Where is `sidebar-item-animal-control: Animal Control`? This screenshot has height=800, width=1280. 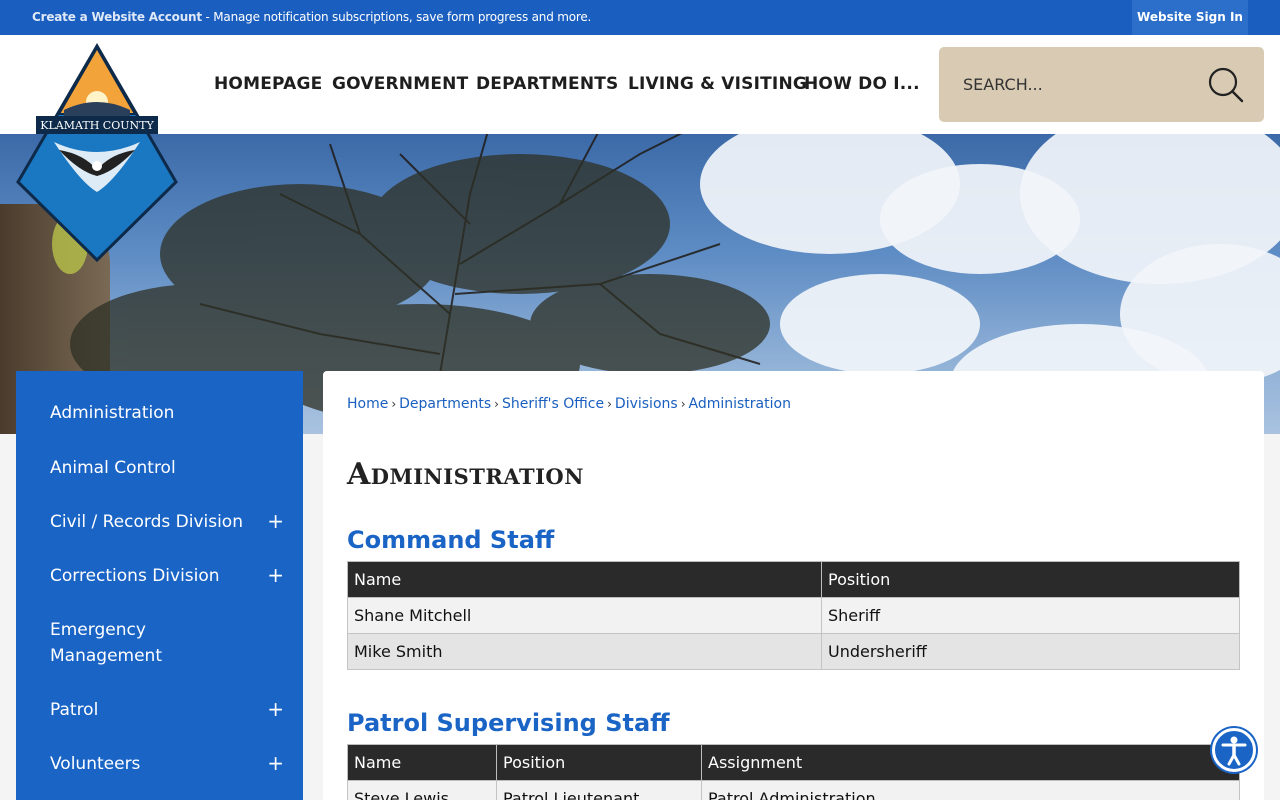
sidebar-item-animal-control: Animal Control is located at coordinates (170, 468).